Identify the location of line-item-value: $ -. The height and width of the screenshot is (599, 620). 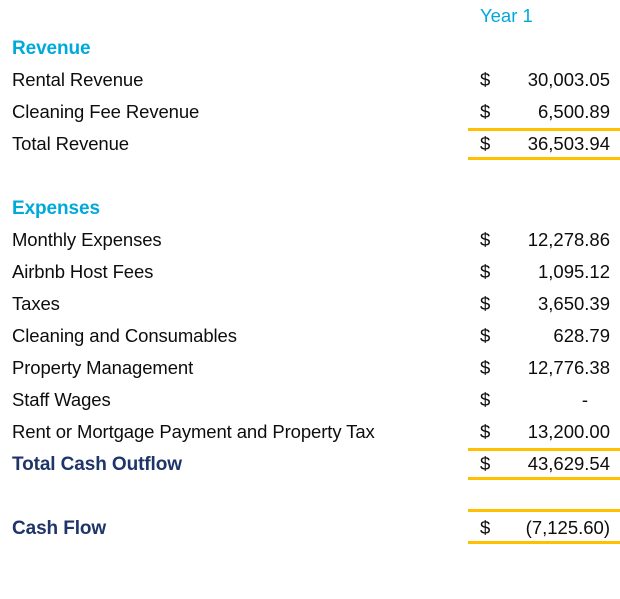
(544, 400).